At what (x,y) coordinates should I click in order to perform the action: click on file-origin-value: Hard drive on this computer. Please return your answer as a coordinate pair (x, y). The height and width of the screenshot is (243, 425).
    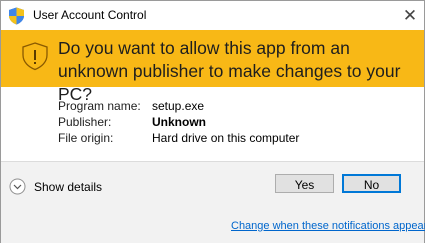
    Looking at the image, I should click on (226, 138).